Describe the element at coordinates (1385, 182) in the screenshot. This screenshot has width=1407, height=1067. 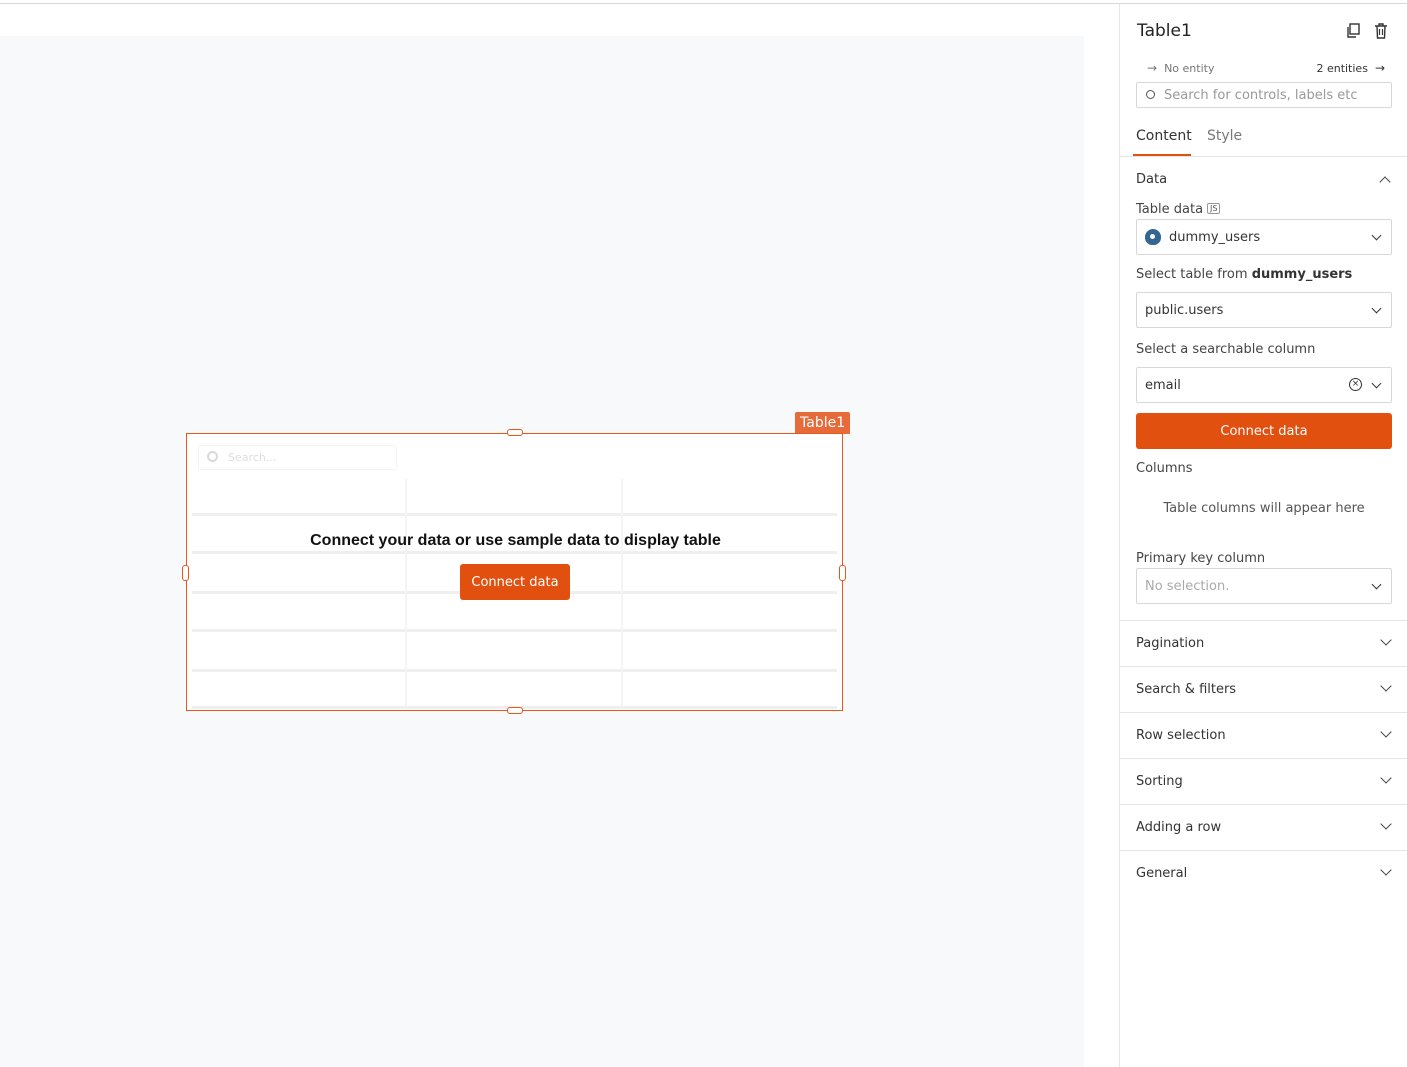
I see `chevron-up-icon` at that location.